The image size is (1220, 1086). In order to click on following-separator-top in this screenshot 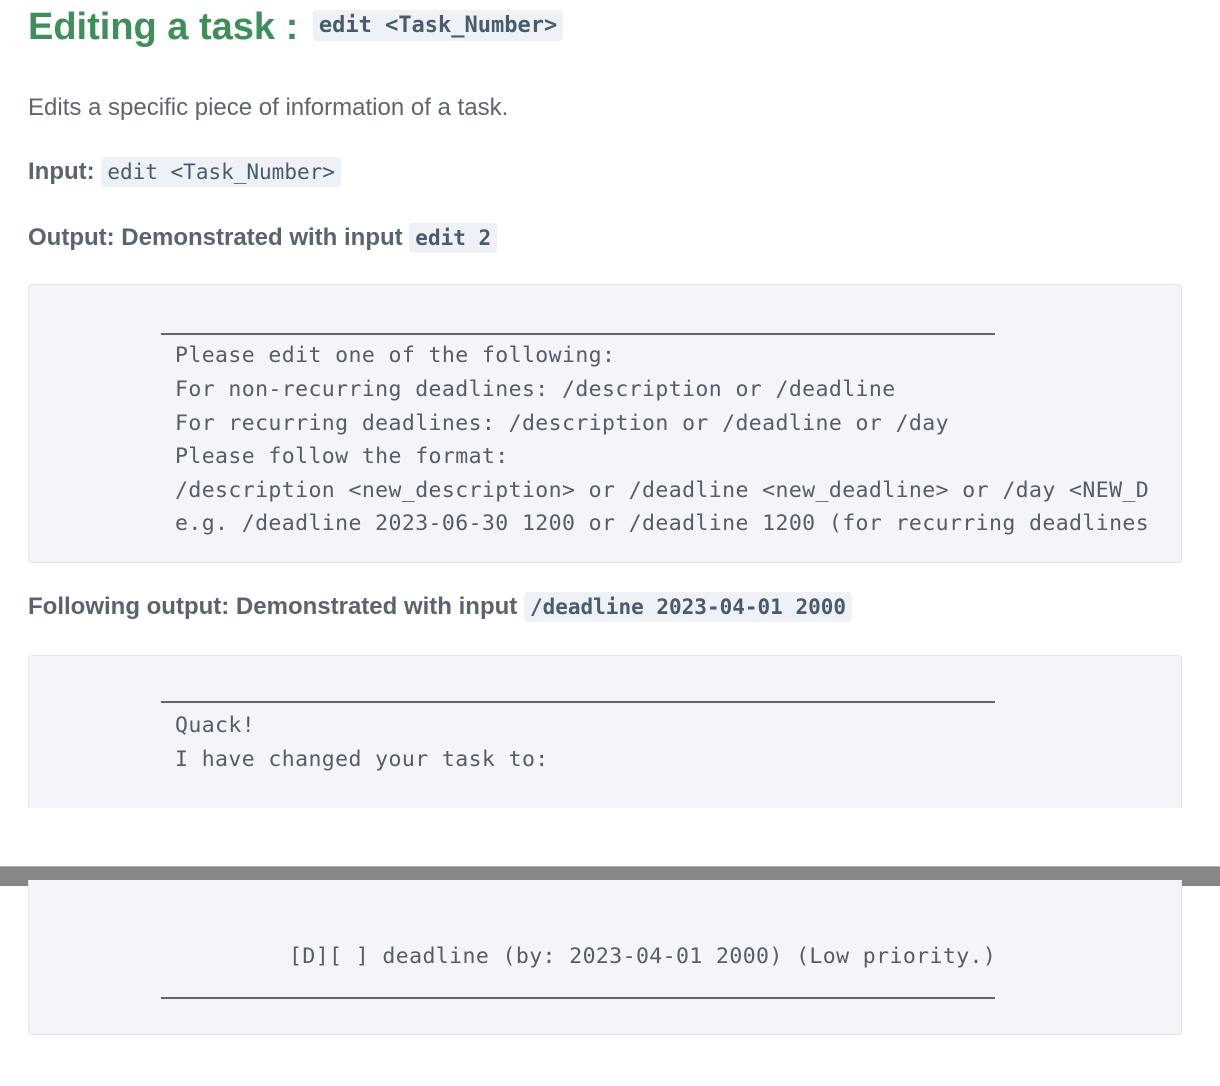, I will do `click(578, 702)`.